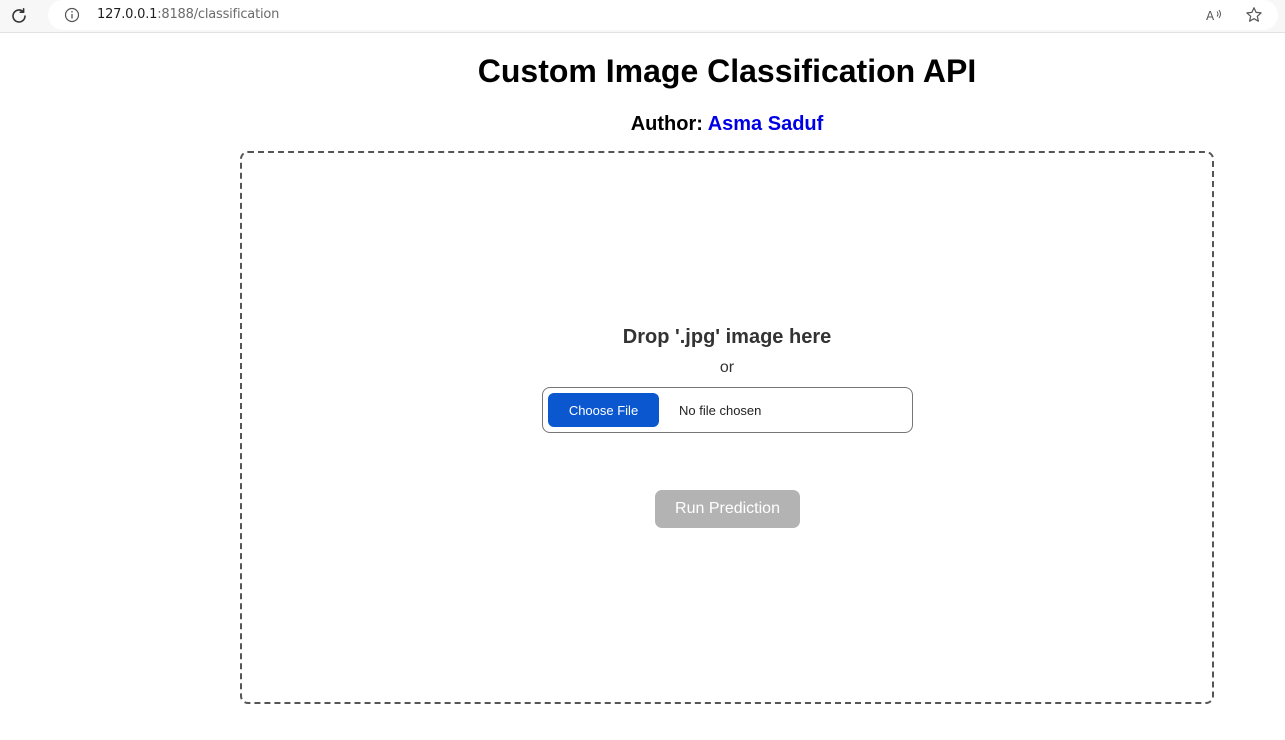 The height and width of the screenshot is (740, 1285). What do you see at coordinates (1210, 16) in the screenshot?
I see `svg-text: A` at bounding box center [1210, 16].